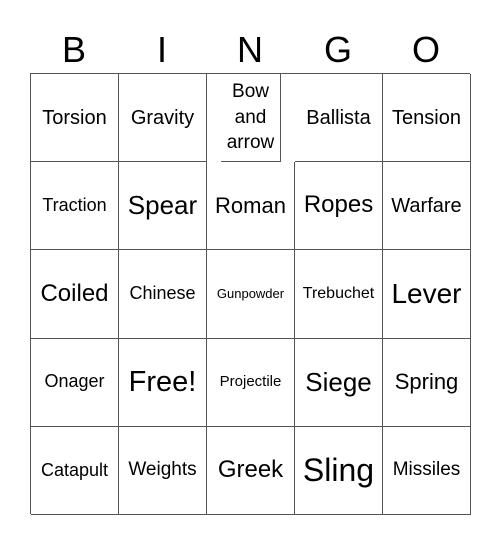 Image resolution: width=500 pixels, height=544 pixels. I want to click on bingo-header: B I N G O, so click(250, 50).